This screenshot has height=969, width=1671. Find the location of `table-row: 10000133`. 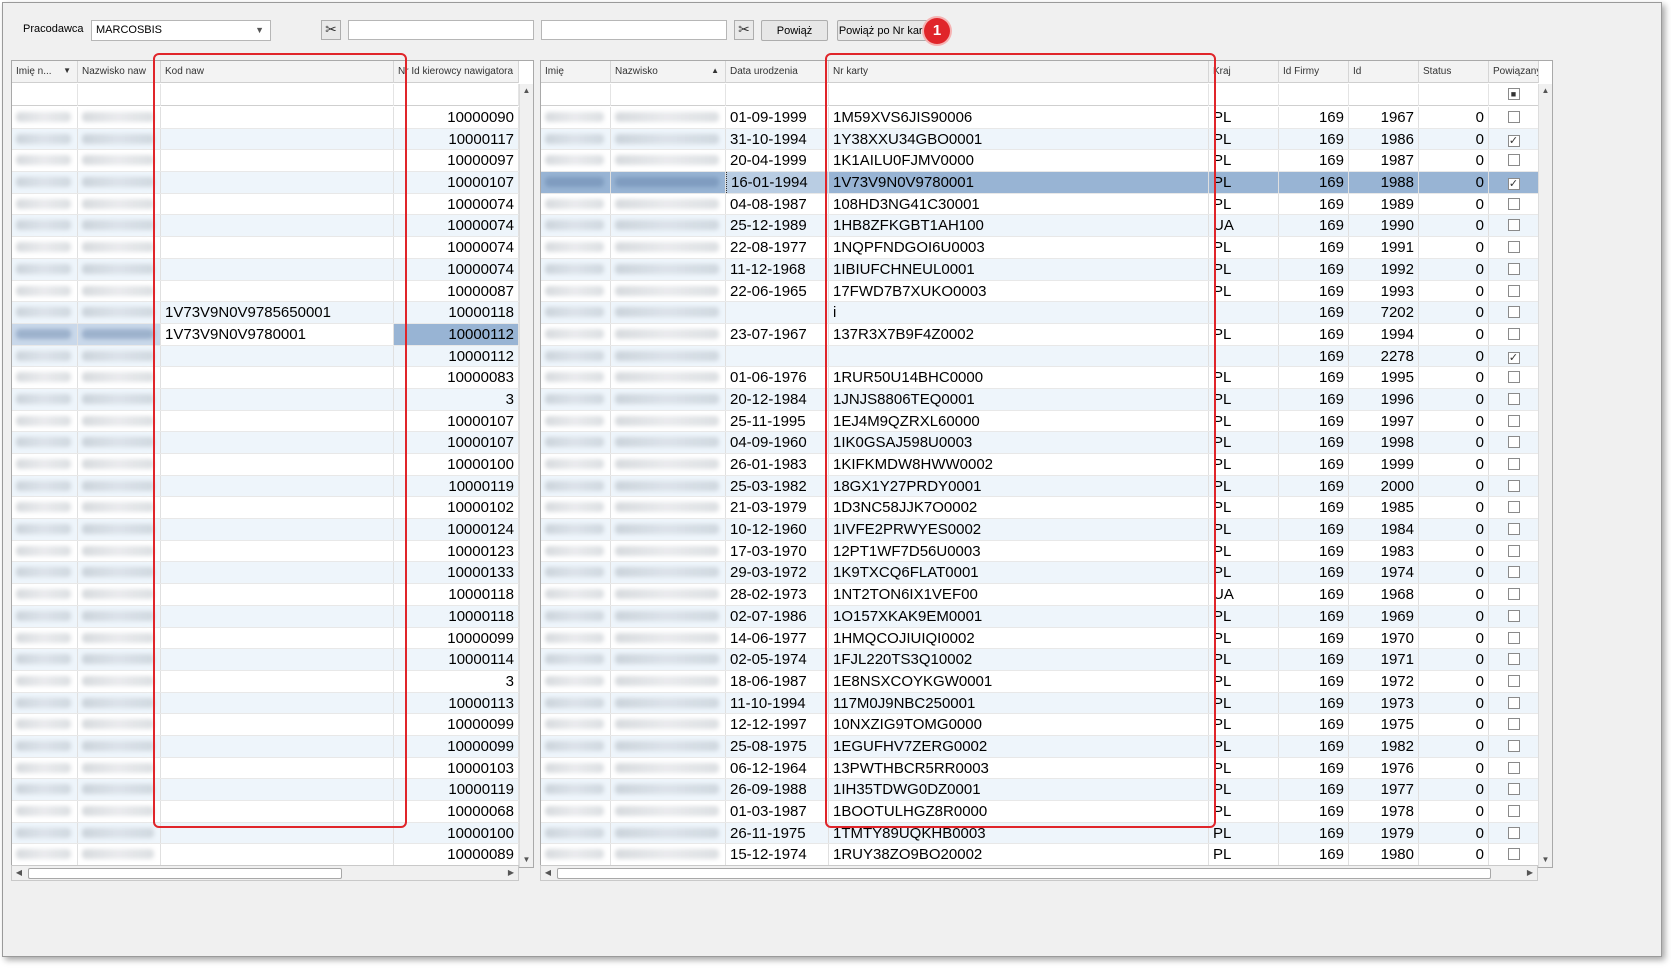

table-row: 10000133 is located at coordinates (265, 573).